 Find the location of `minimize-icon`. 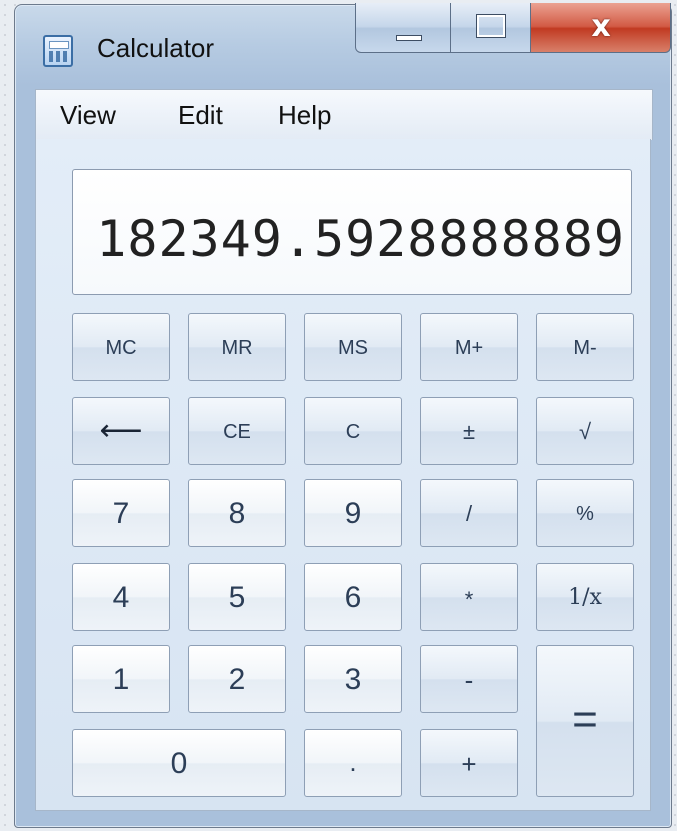

minimize-icon is located at coordinates (409, 38).